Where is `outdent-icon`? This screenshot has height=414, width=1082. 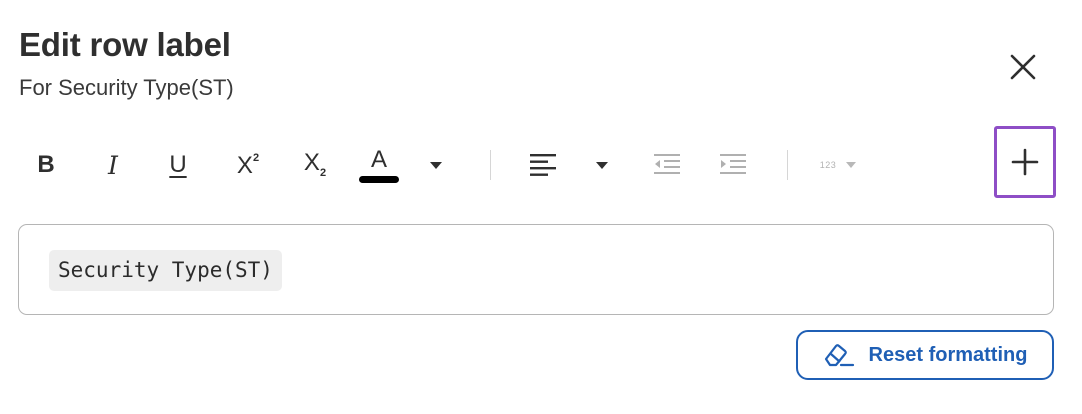
outdent-icon is located at coordinates (667, 164).